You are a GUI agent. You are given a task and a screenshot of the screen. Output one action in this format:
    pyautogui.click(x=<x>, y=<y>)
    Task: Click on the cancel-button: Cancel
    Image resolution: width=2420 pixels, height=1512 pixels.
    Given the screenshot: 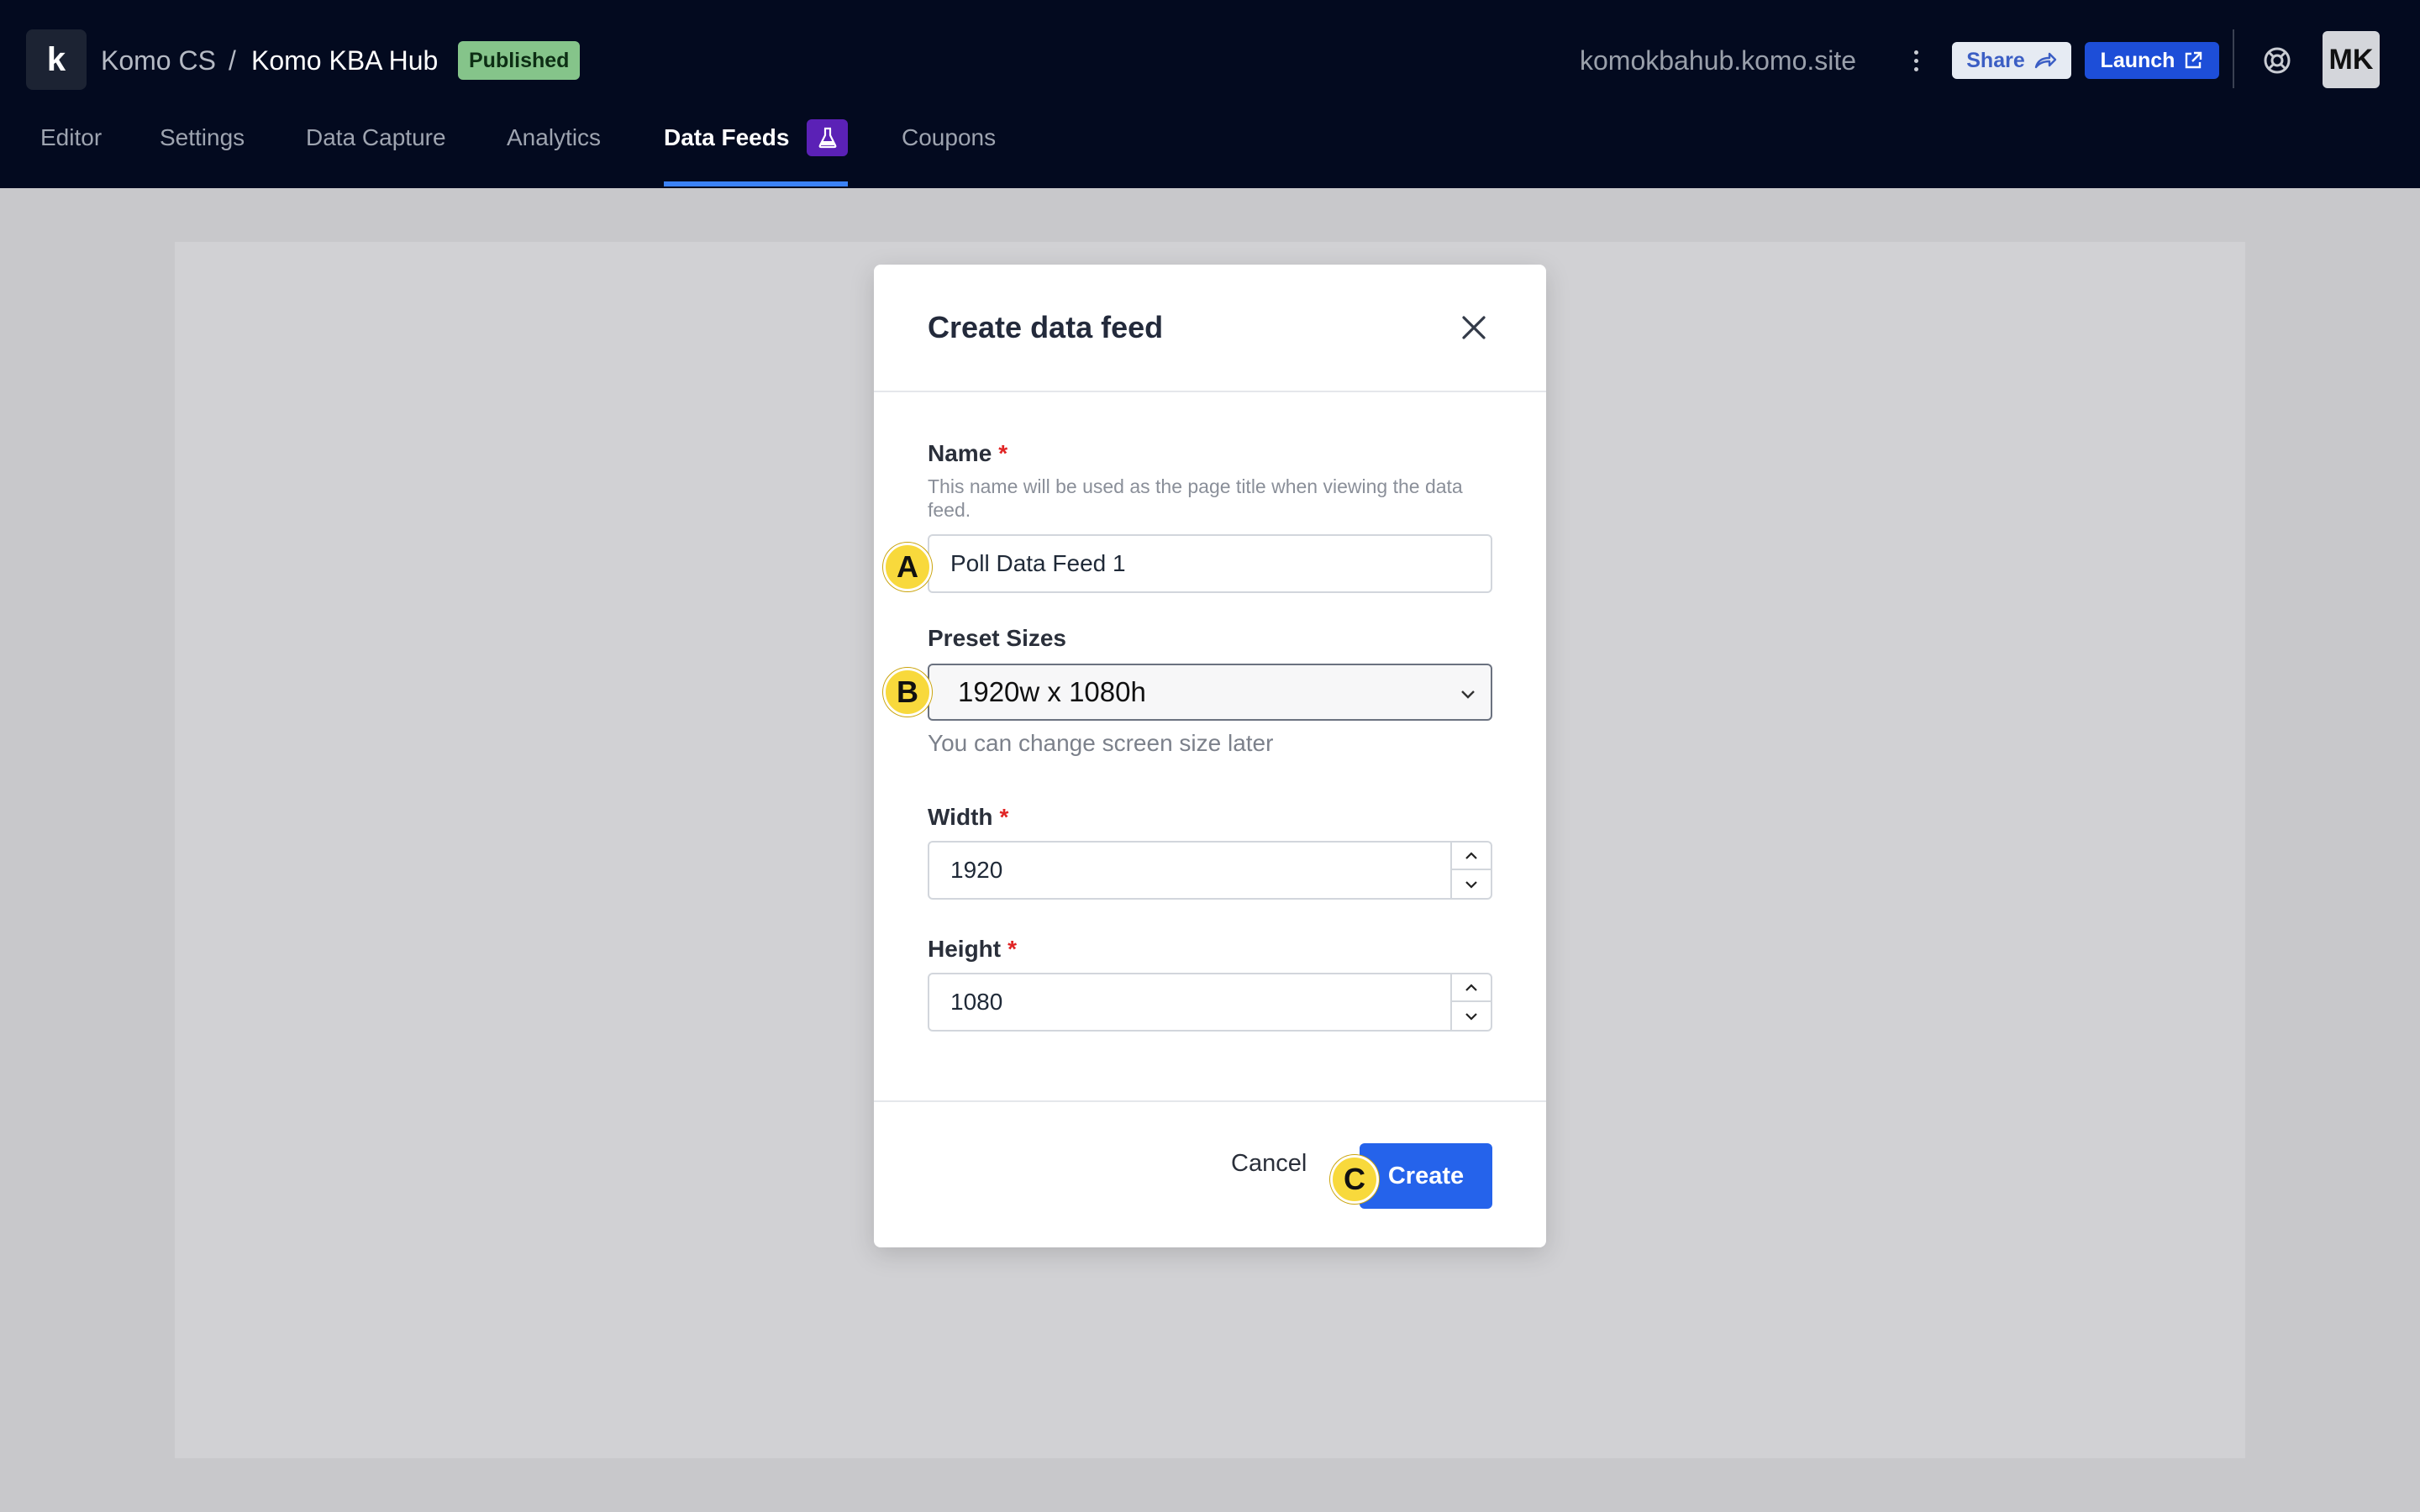 What is the action you would take?
    pyautogui.click(x=1269, y=1163)
    